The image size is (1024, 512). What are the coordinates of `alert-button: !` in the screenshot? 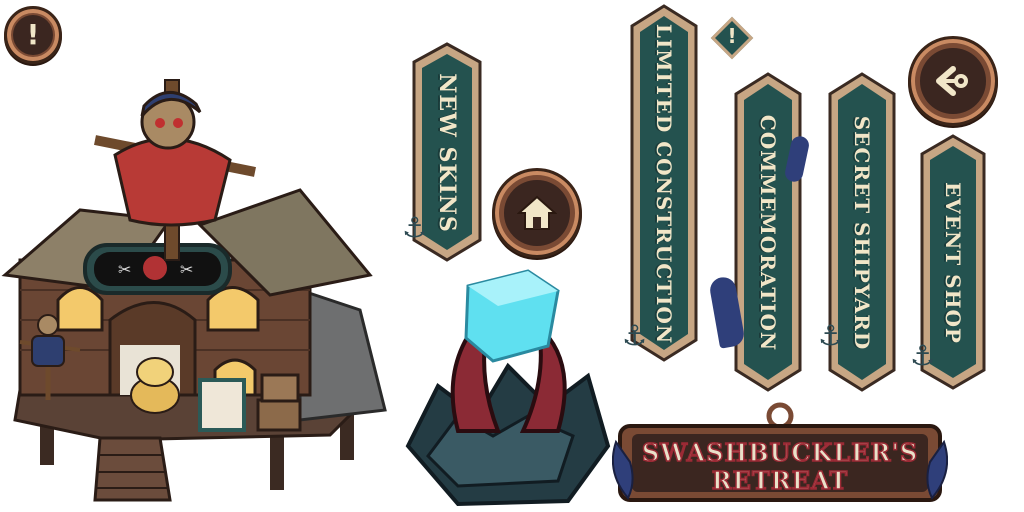 It's located at (33, 35).